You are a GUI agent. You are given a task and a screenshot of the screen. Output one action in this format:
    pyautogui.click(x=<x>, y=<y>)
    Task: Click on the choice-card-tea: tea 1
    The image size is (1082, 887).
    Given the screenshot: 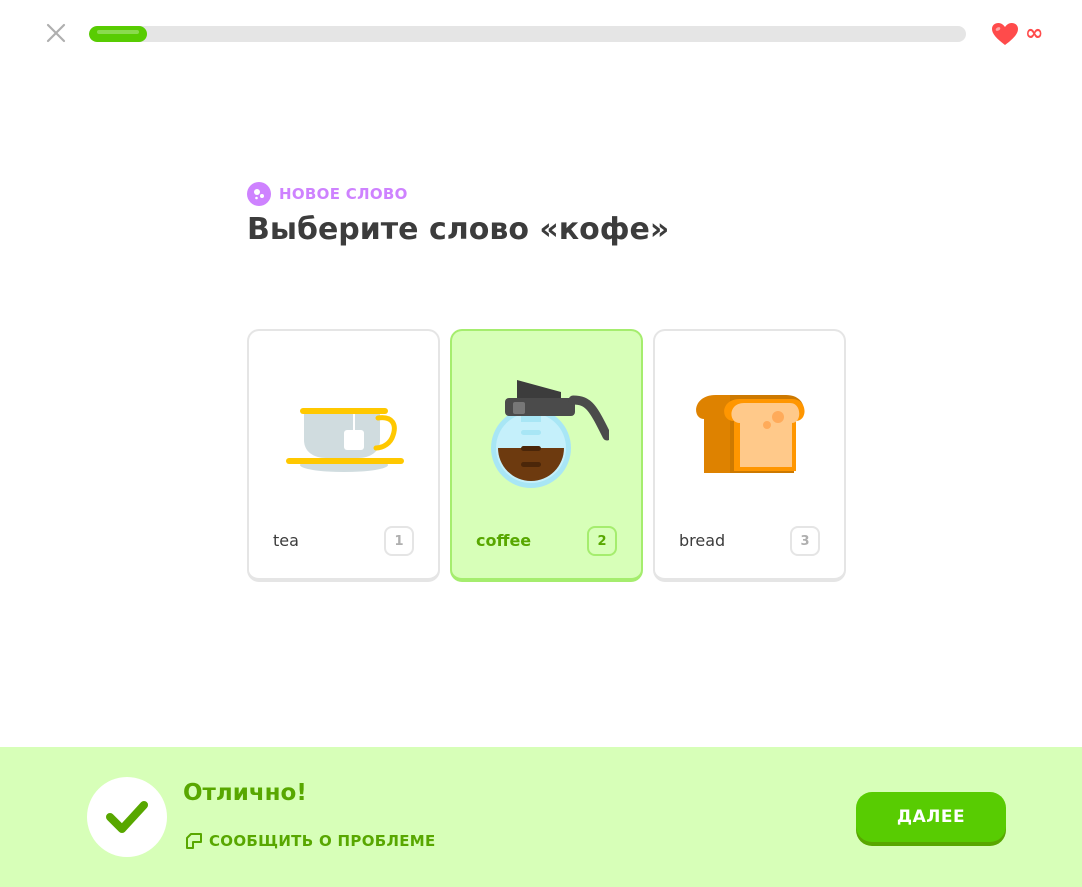 What is the action you would take?
    pyautogui.click(x=343, y=455)
    